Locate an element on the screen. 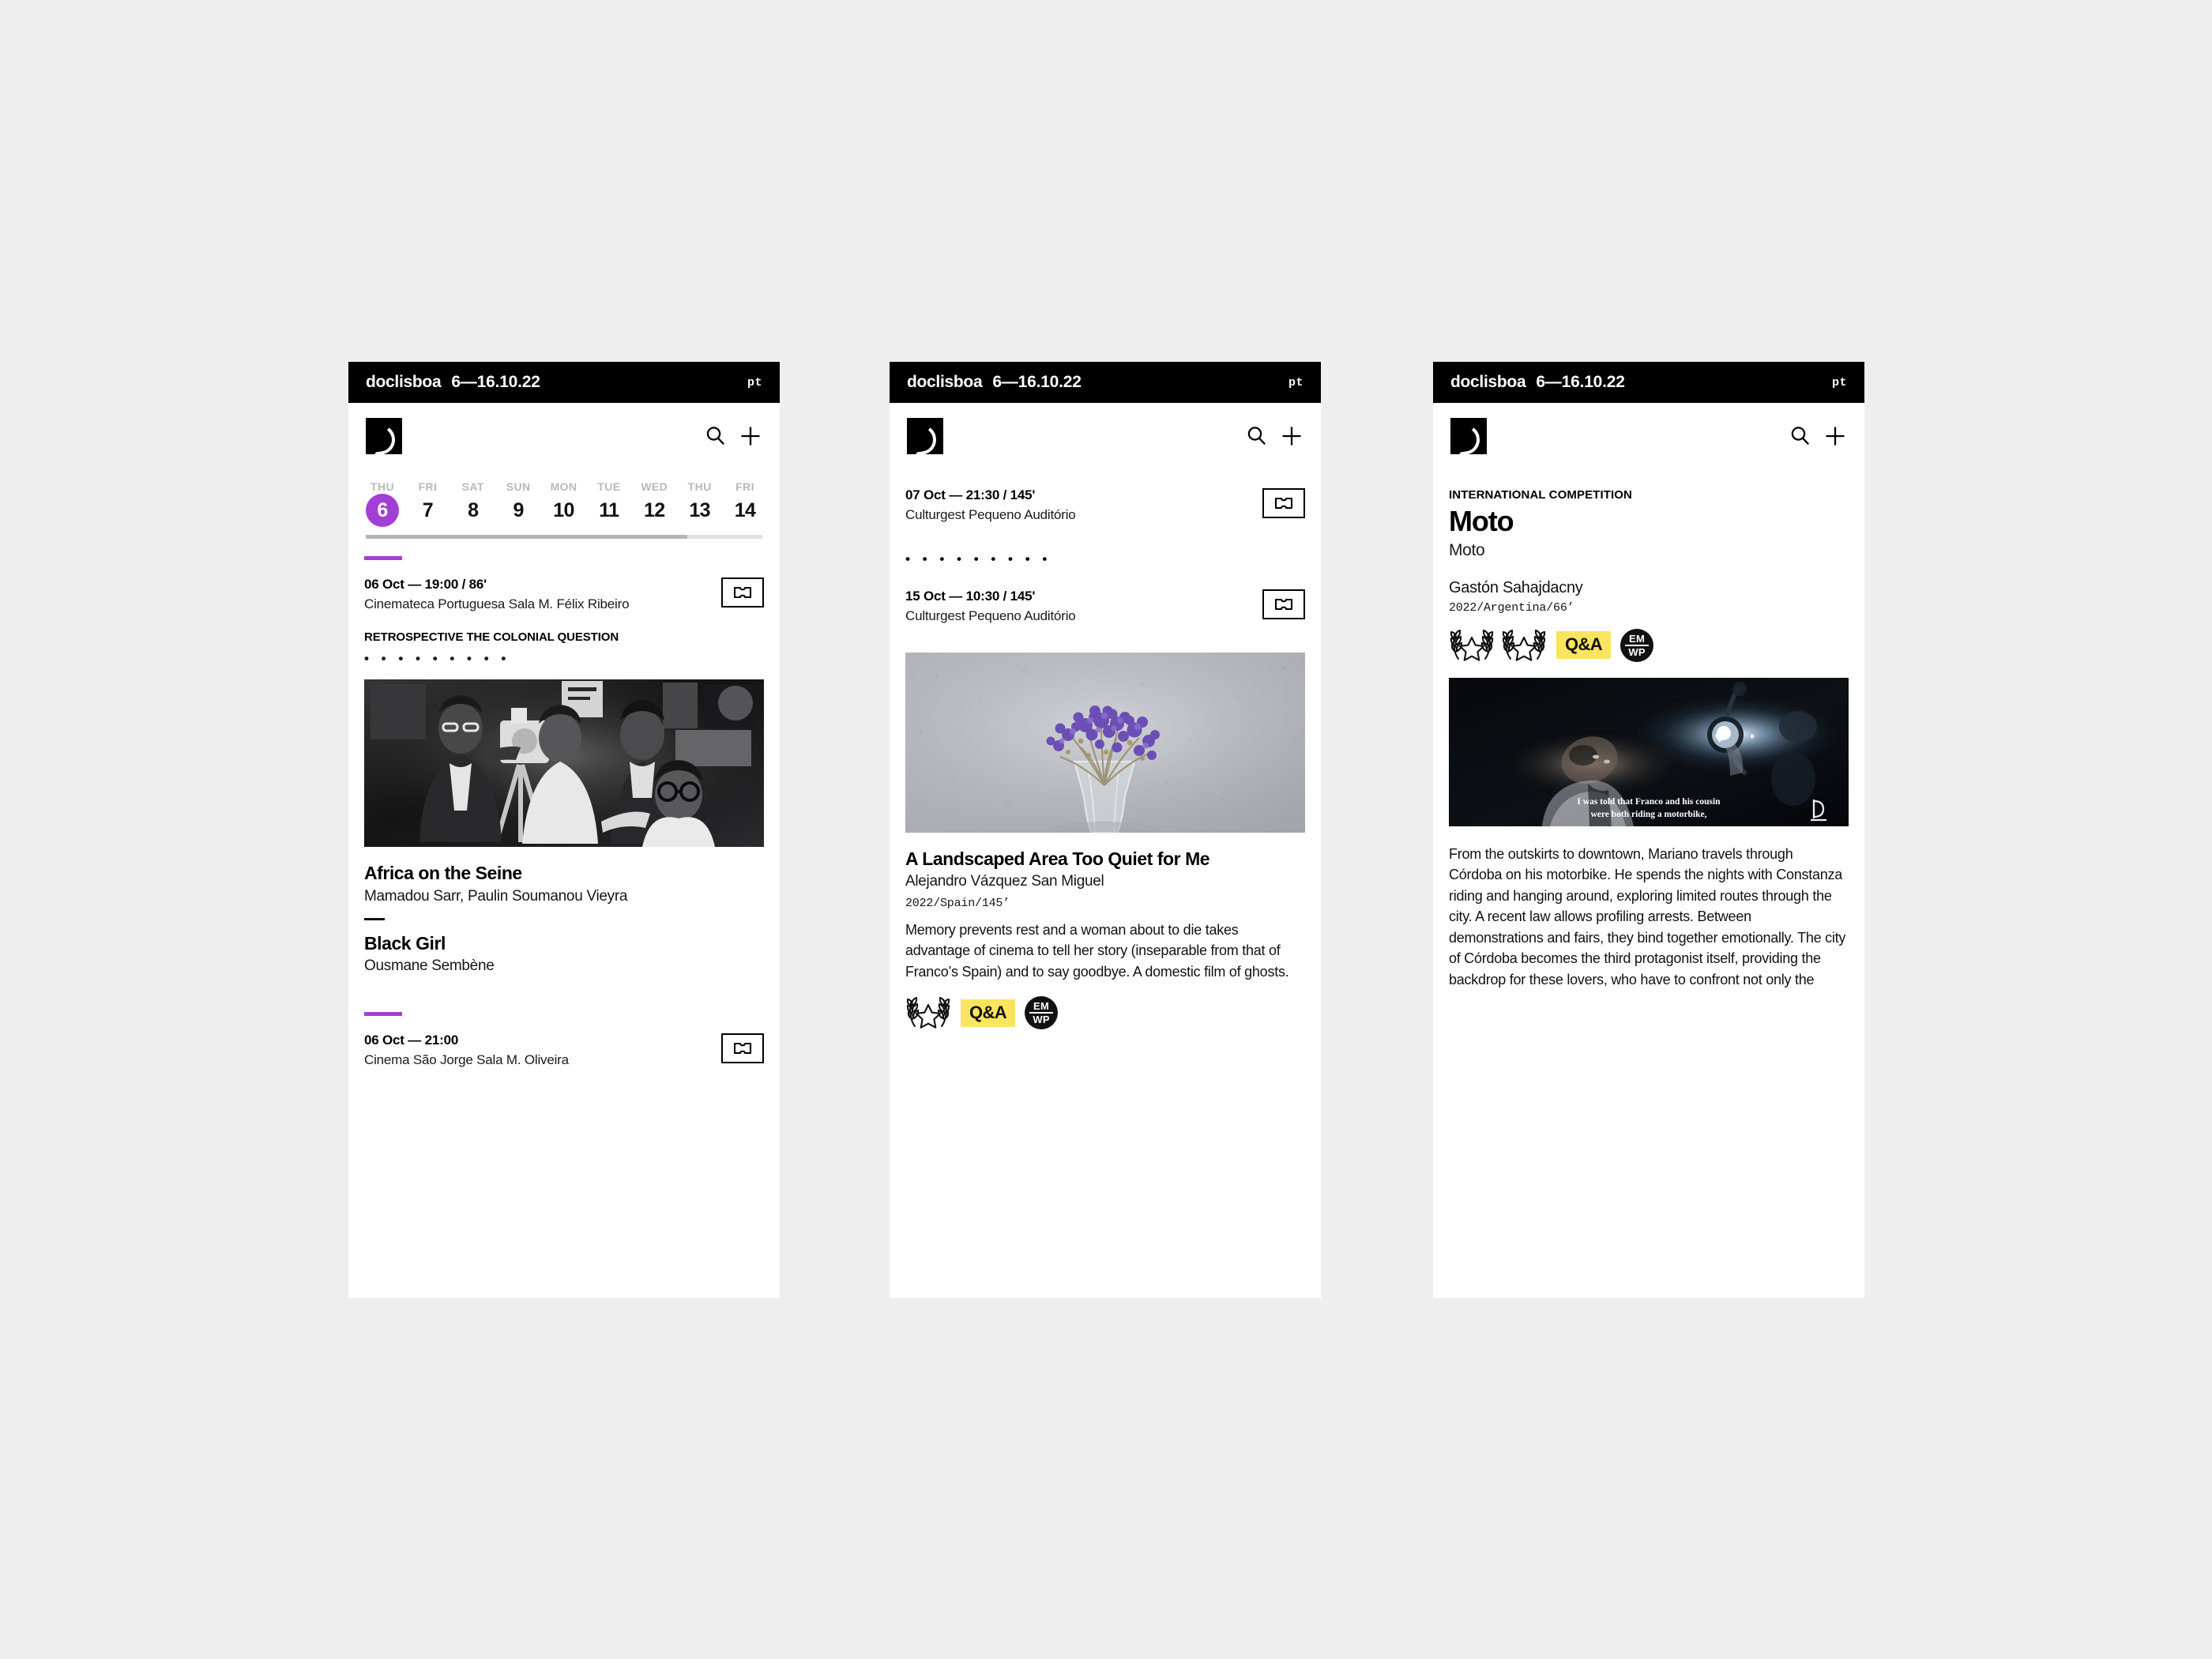 The image size is (2212, 1659). weekday-label: WED is located at coordinates (654, 487).